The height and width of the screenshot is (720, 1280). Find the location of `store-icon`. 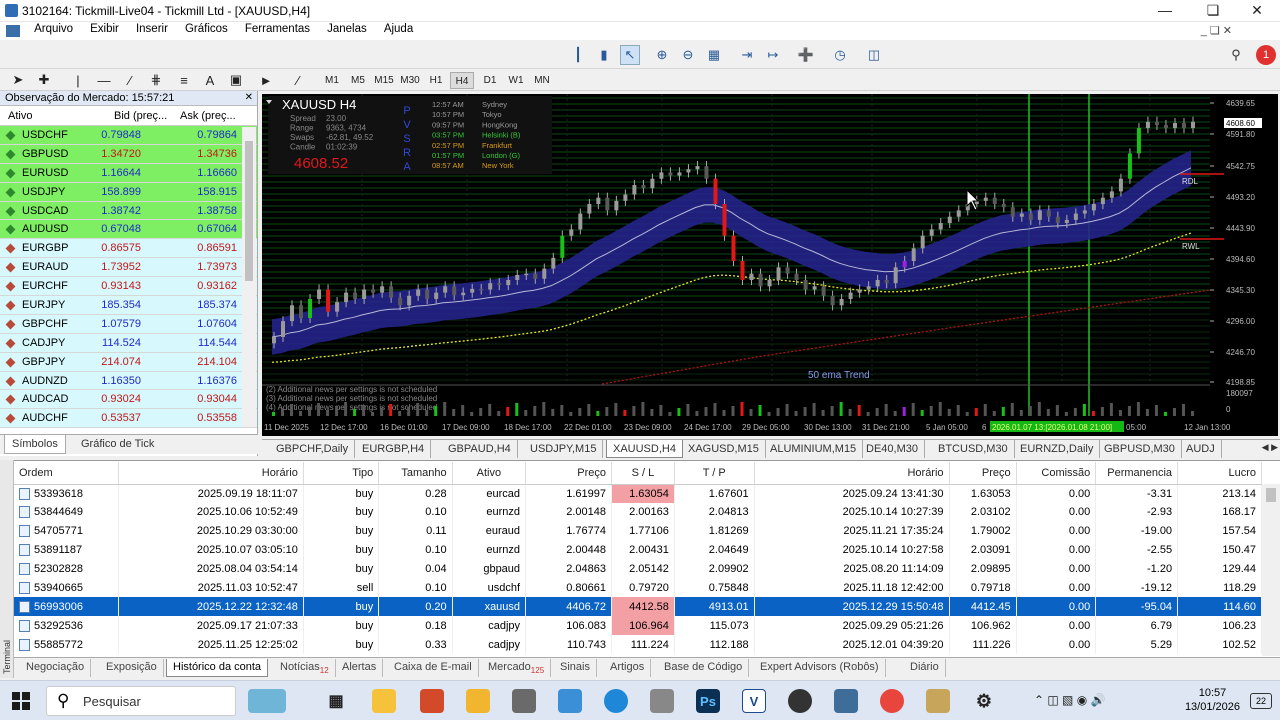

store-icon is located at coordinates (384, 701).